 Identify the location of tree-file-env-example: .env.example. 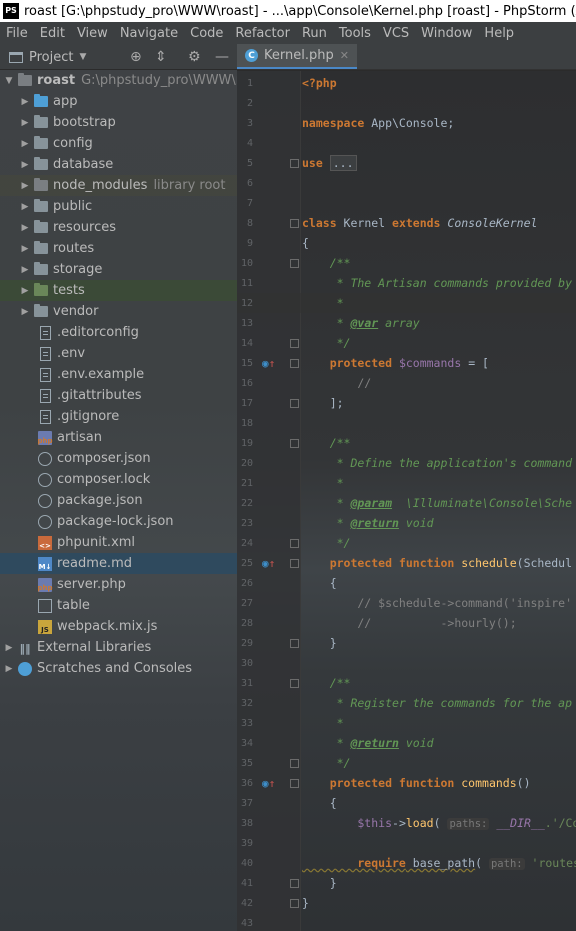
(118, 374).